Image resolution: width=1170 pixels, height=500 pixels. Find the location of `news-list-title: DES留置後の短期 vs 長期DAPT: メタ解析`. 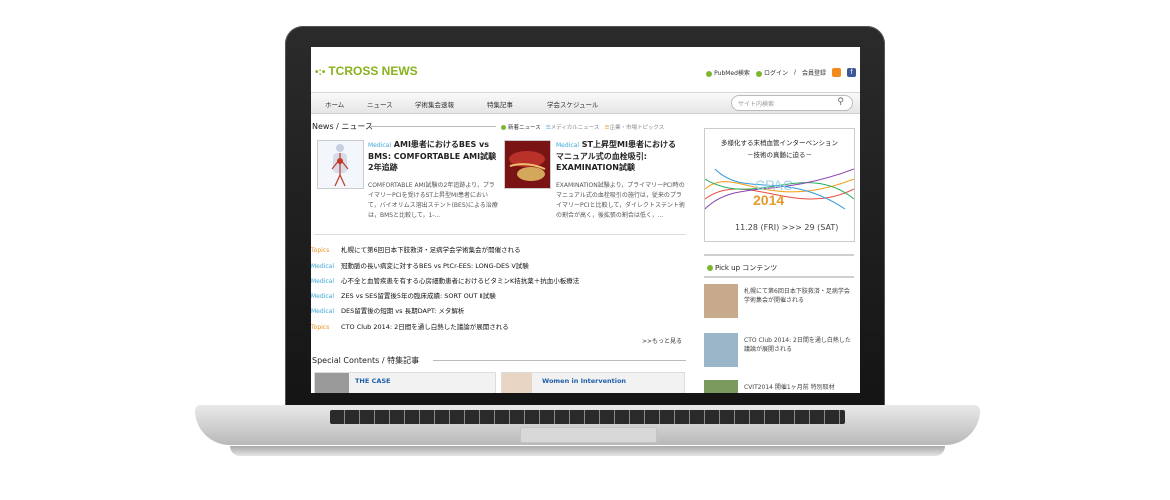

news-list-title: DES留置後の短期 vs 長期DAPT: メタ解析 is located at coordinates (403, 311).